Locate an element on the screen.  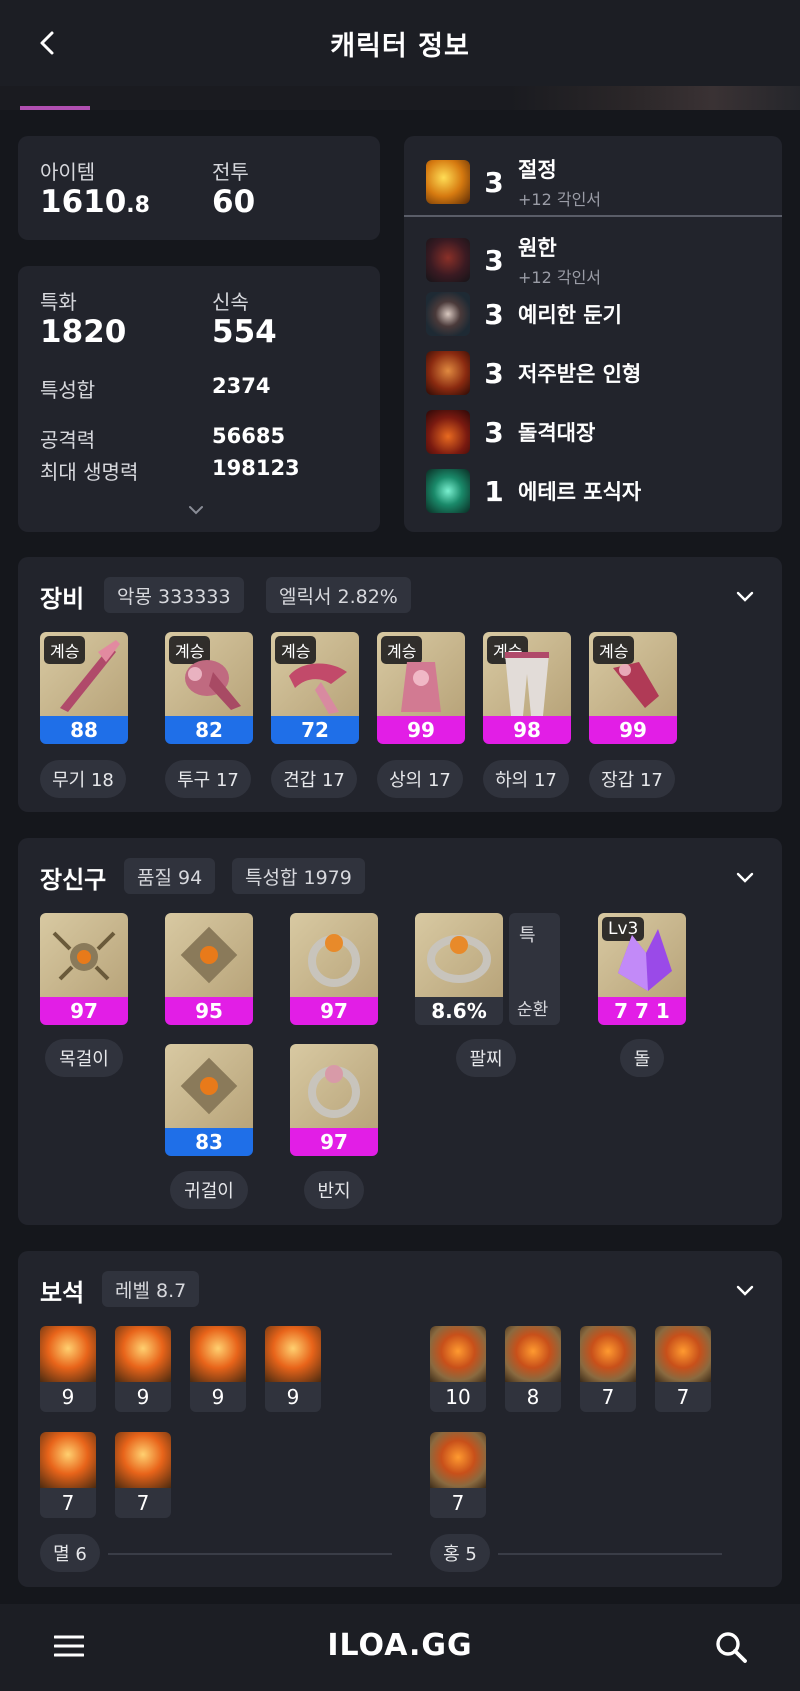
top-bar: 캐릭터 정보 is located at coordinates (400, 43).